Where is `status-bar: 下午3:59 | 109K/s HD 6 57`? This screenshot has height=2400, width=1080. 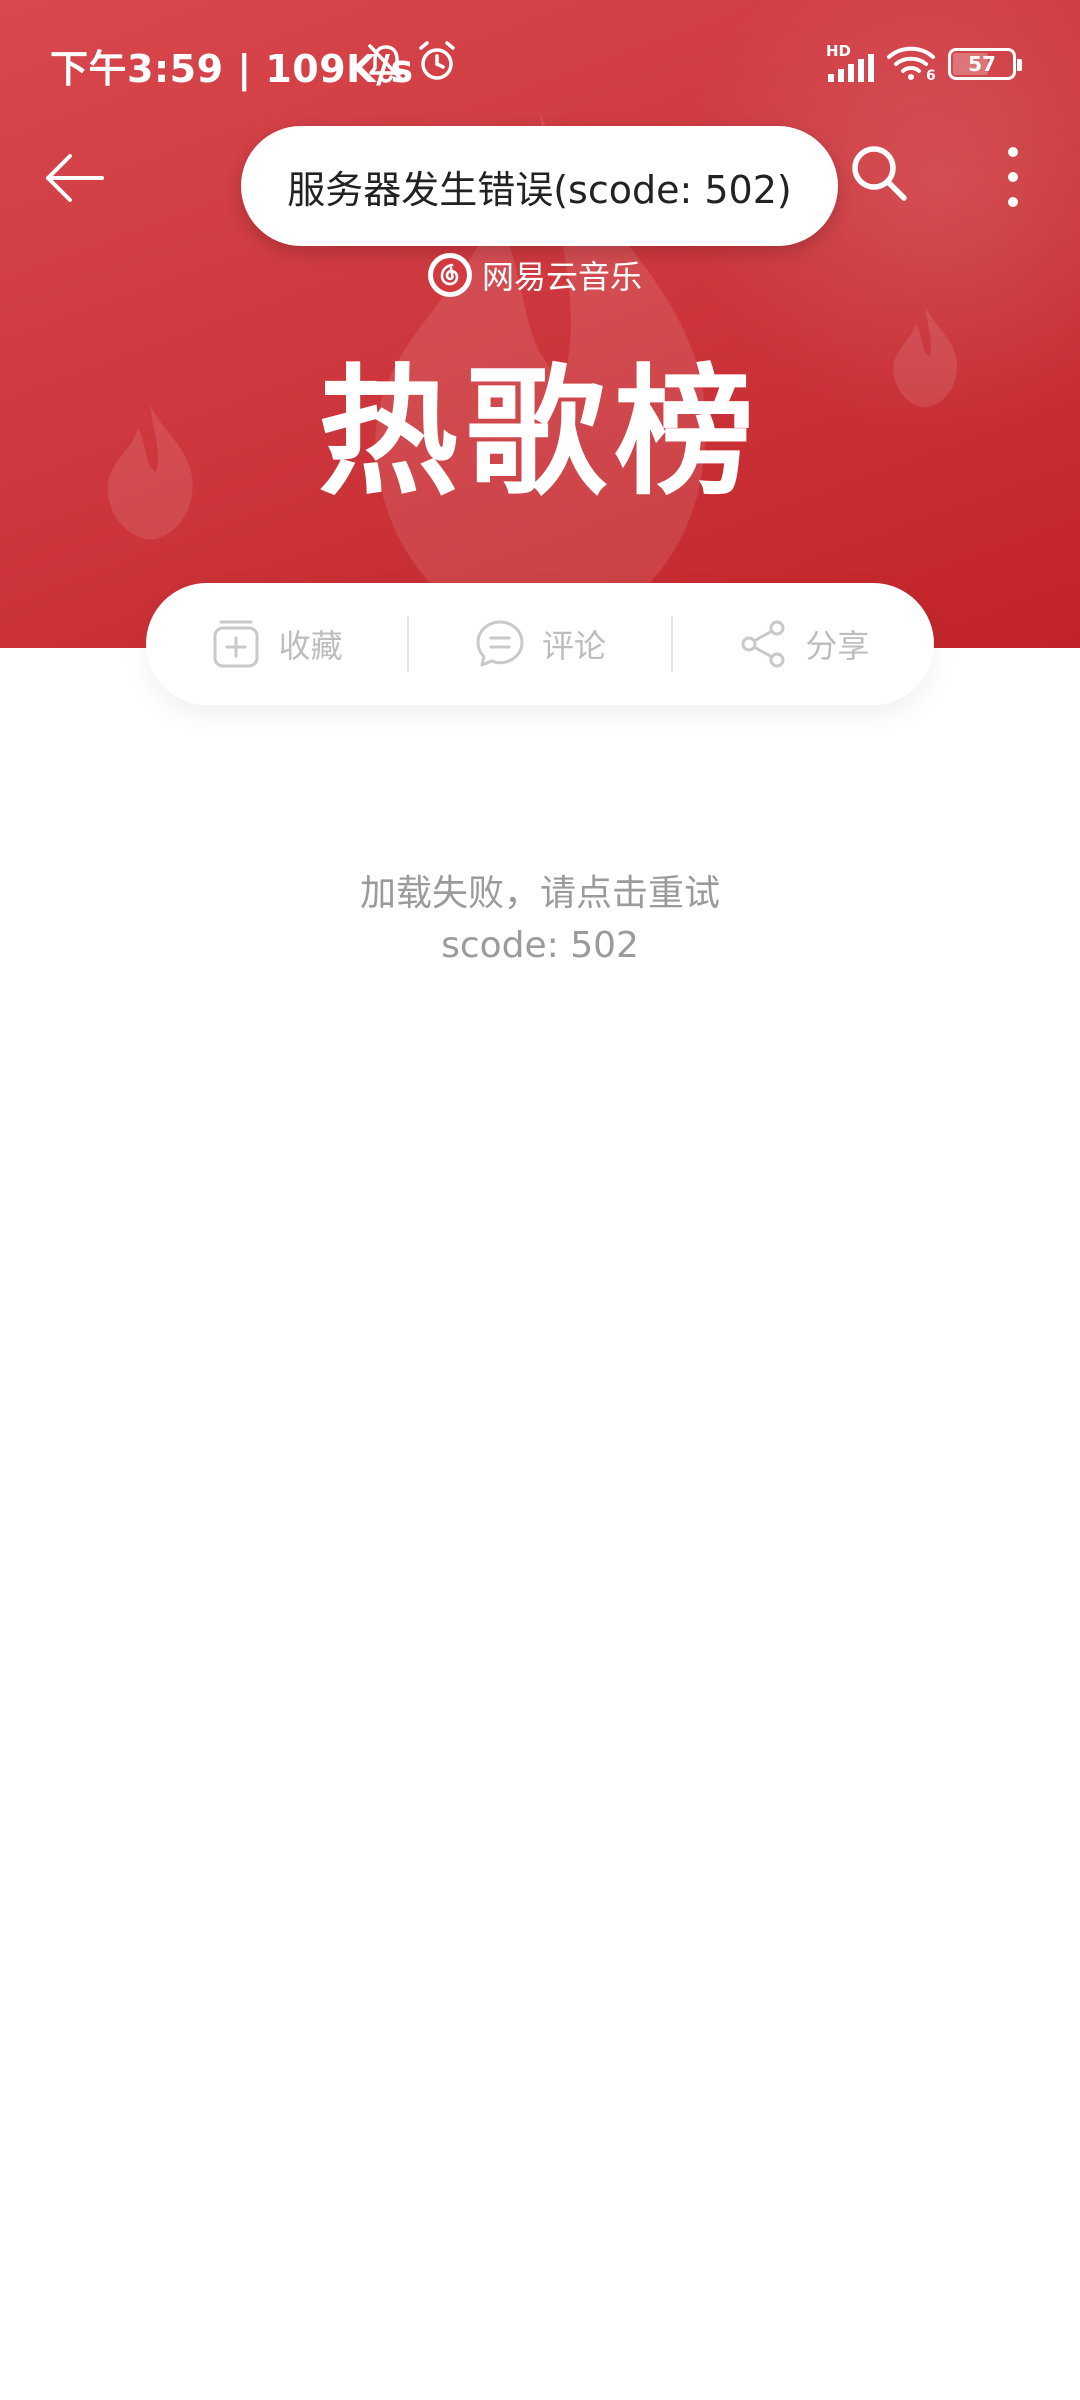 status-bar: 下午3:59 | 109K/s HD 6 57 is located at coordinates (540, 65).